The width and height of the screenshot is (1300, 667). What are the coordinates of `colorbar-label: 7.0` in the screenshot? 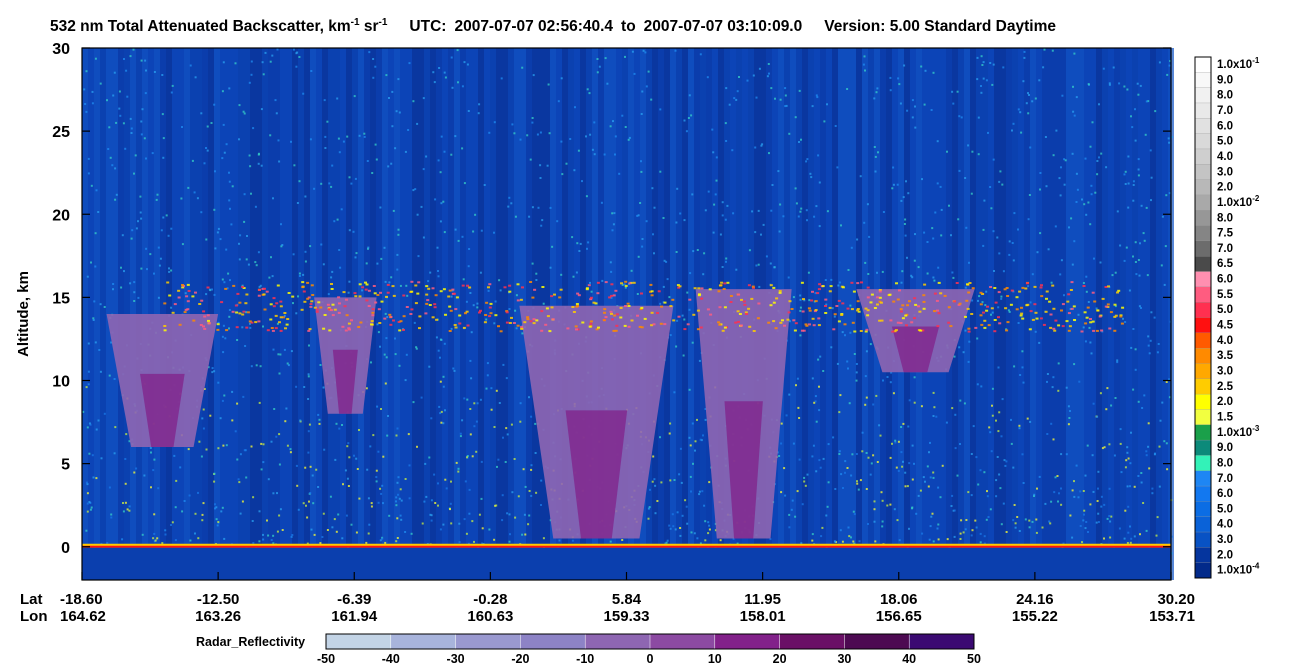 It's located at (1225, 111).